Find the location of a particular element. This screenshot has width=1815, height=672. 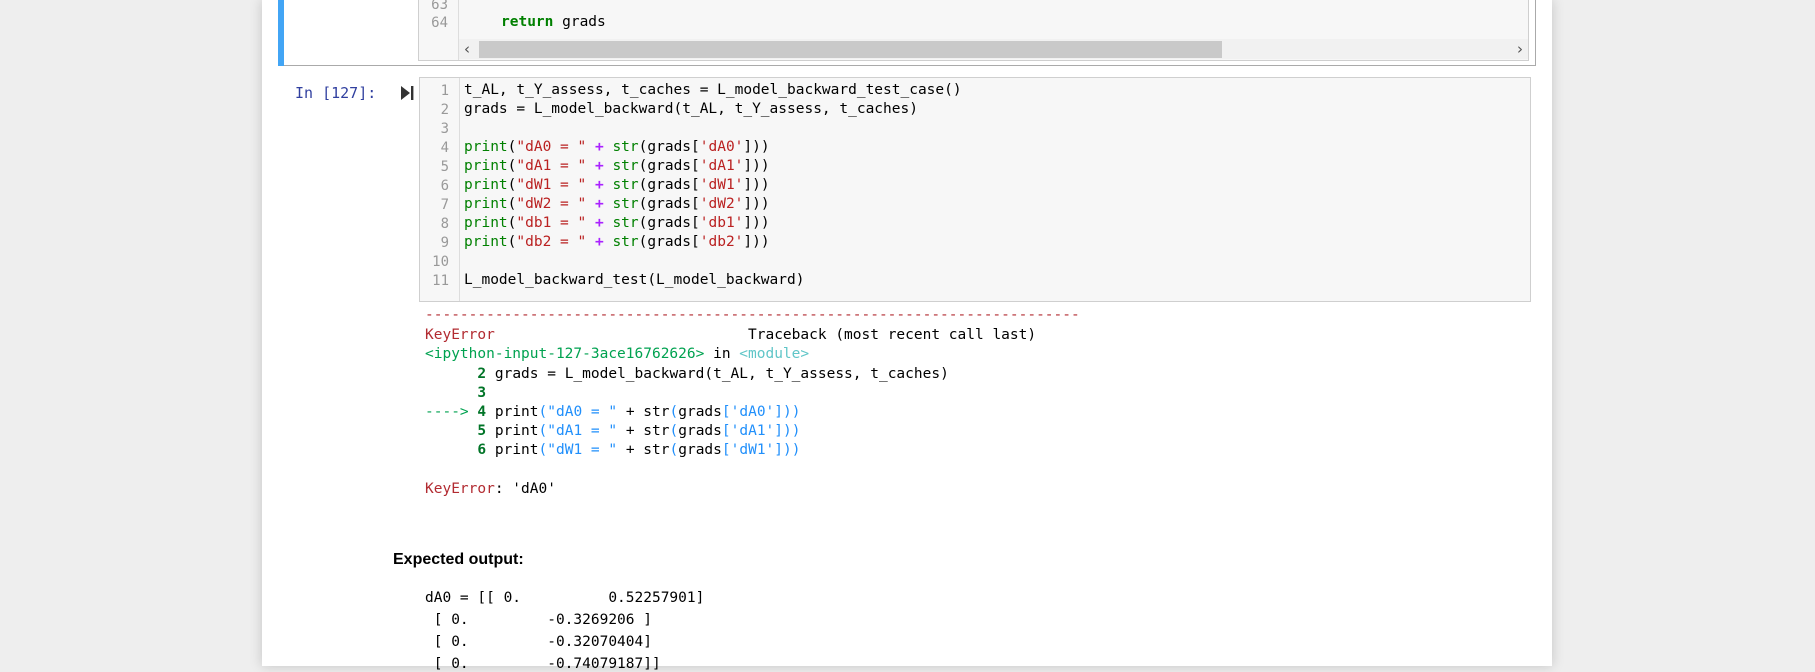

traceback-string: "dA1 = " is located at coordinates (582, 431).